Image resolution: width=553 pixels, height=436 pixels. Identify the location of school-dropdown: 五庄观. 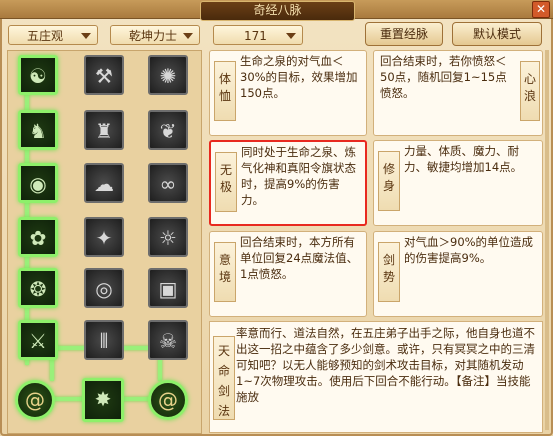
(53, 35).